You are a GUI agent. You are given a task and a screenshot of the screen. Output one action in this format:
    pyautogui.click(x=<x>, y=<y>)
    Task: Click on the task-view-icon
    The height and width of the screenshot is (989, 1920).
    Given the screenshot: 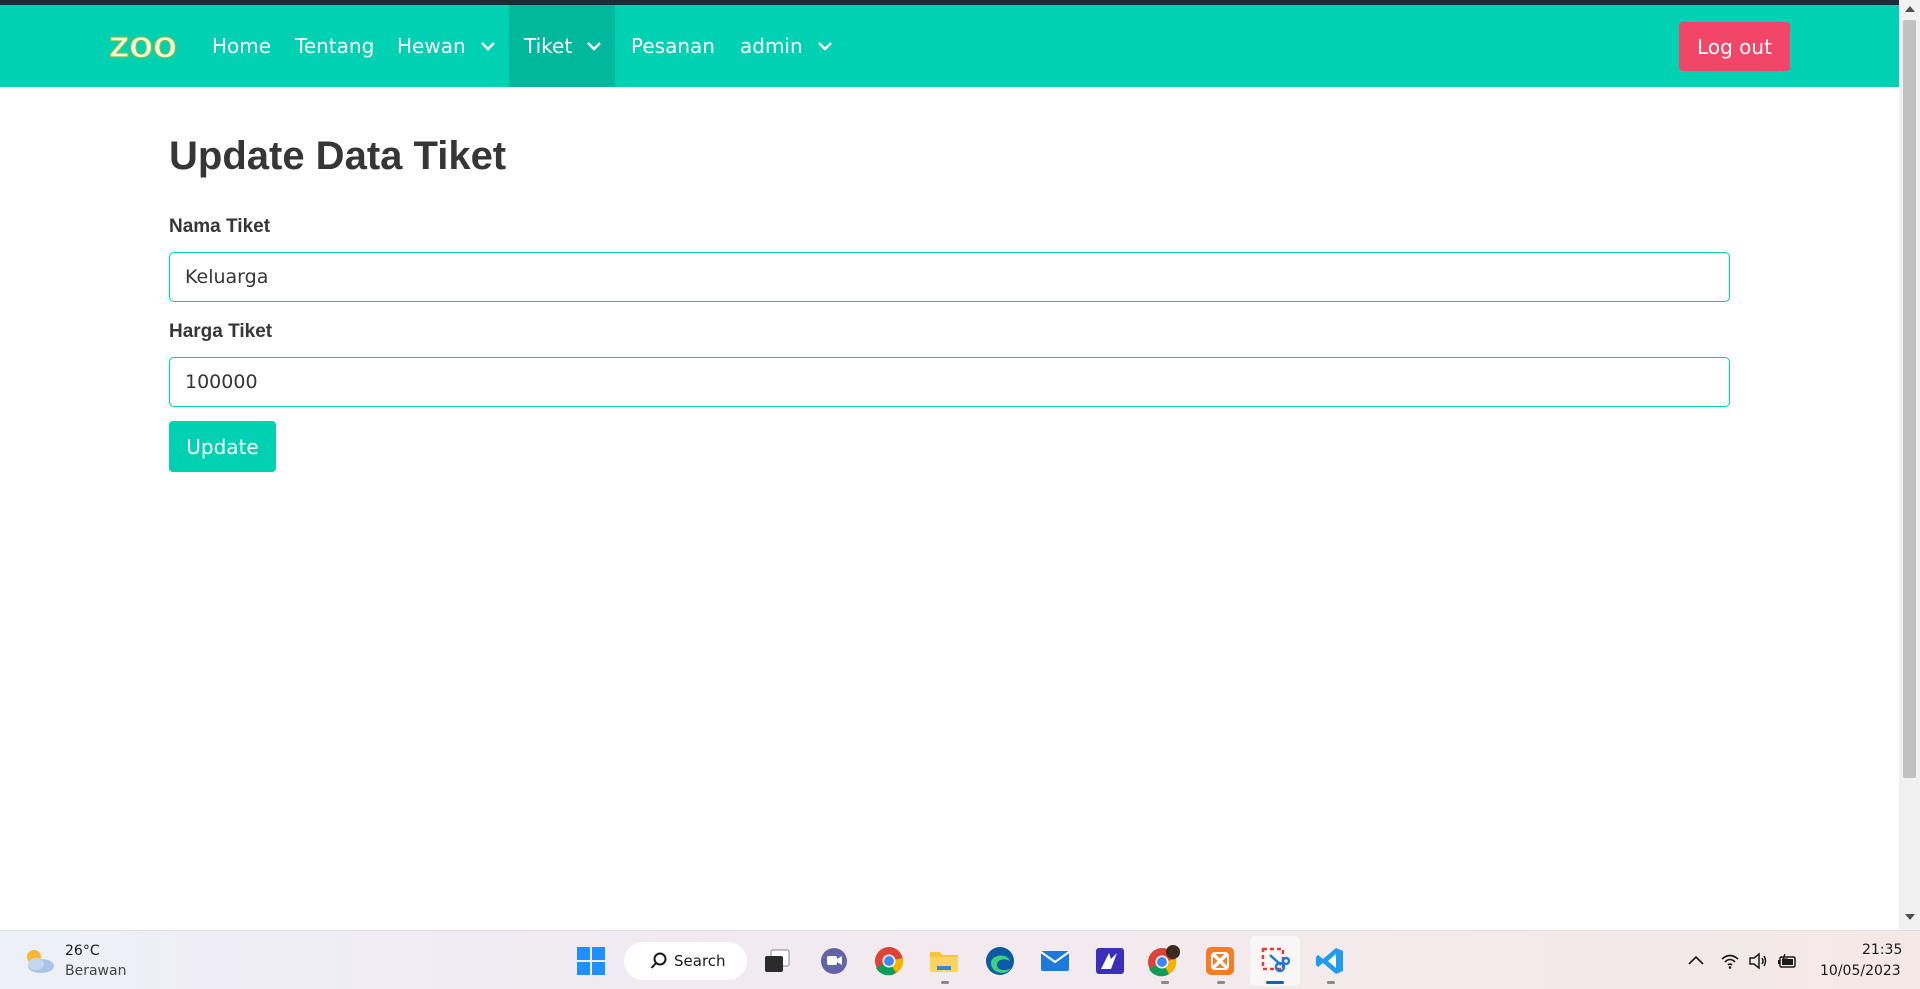 What is the action you would take?
    pyautogui.click(x=777, y=961)
    